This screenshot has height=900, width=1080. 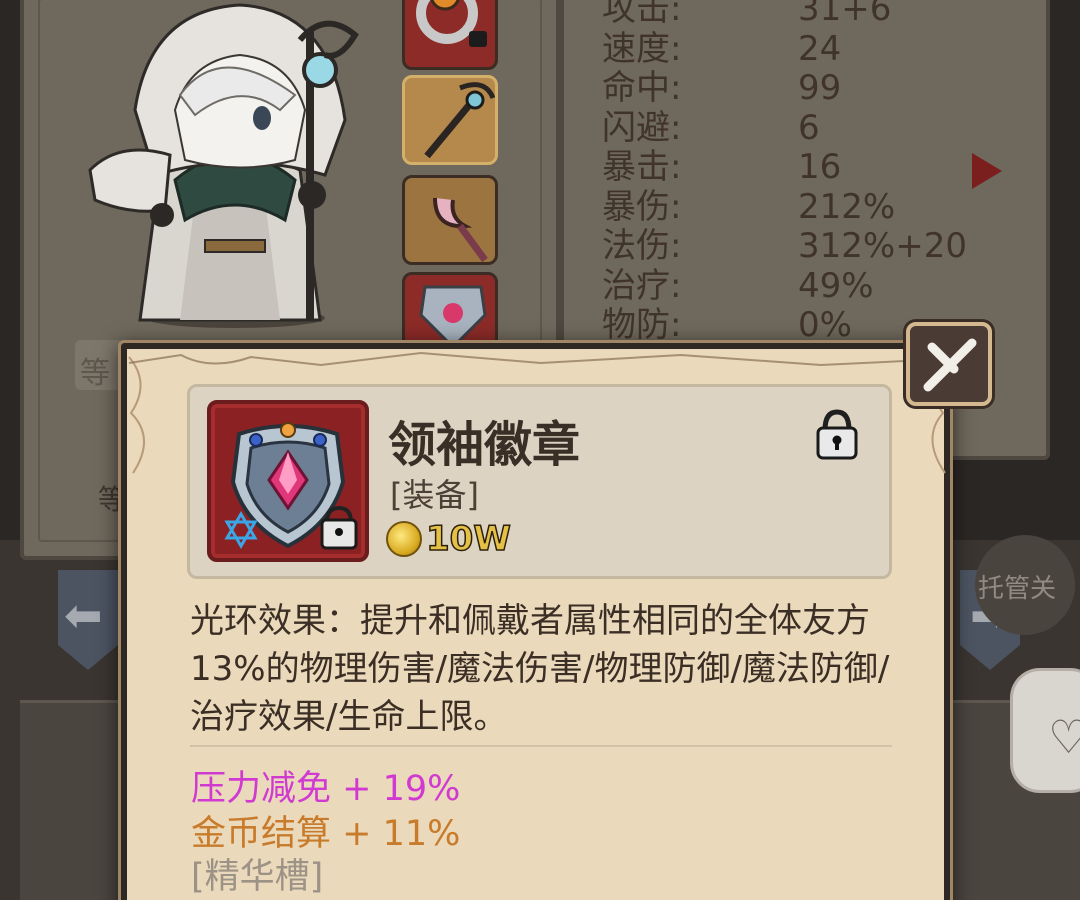 I want to click on lock-icon, so click(x=339, y=527).